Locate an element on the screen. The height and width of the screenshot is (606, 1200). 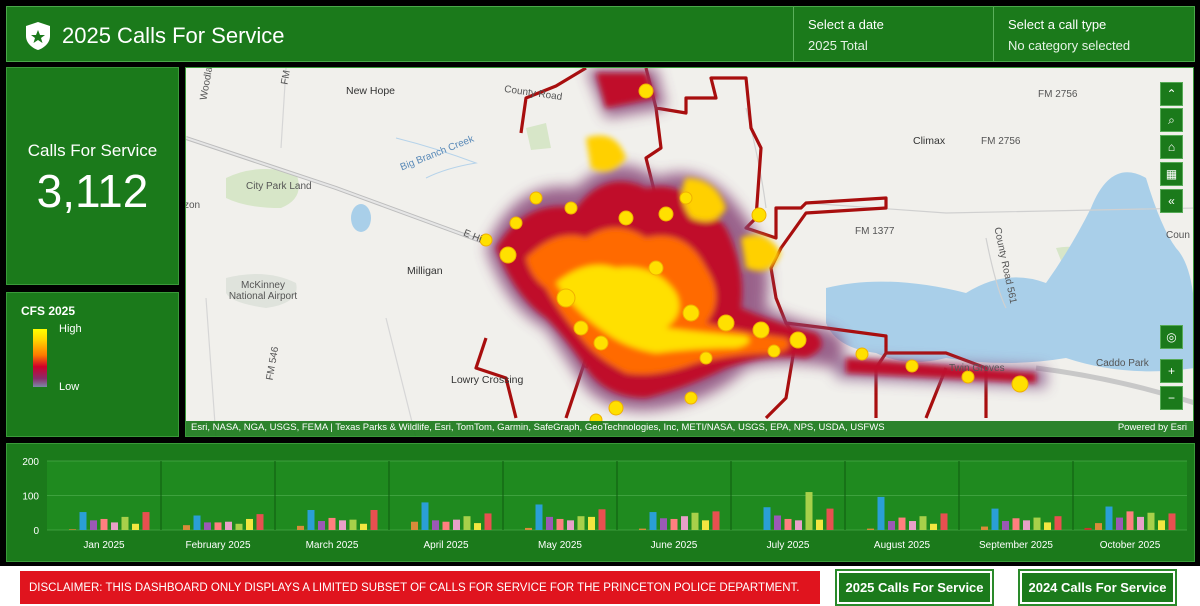
call-type-selector-label: Select a call type is located at coordinates (1057, 24).